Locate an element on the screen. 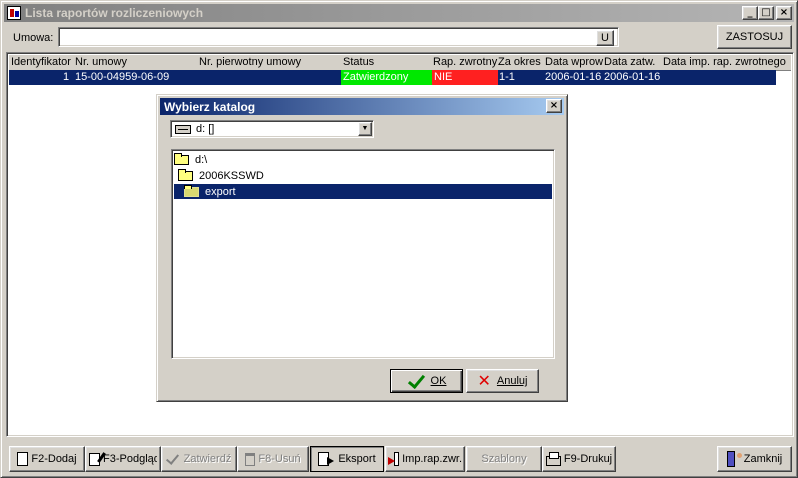 The height and width of the screenshot is (478, 798). drive-icon is located at coordinates (183, 129).